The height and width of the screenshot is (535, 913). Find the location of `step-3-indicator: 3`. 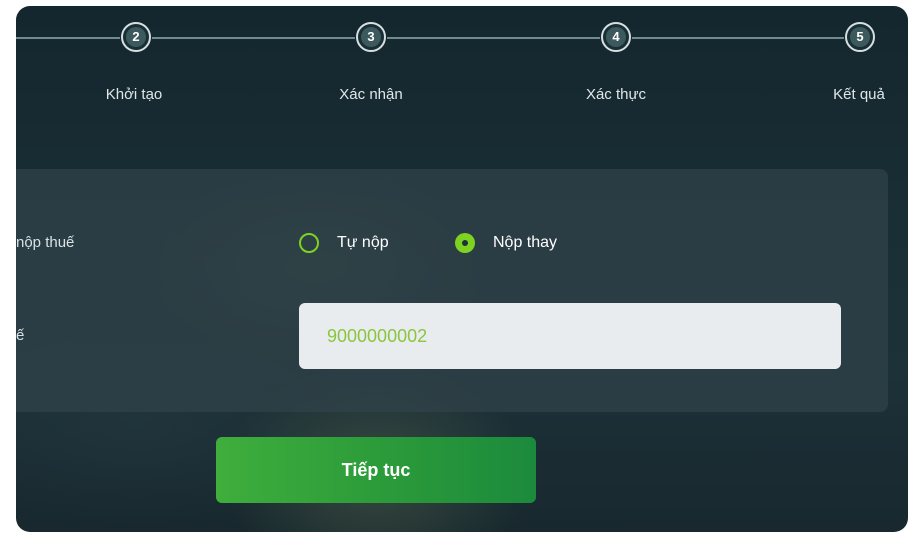

step-3-indicator: 3 is located at coordinates (371, 37).